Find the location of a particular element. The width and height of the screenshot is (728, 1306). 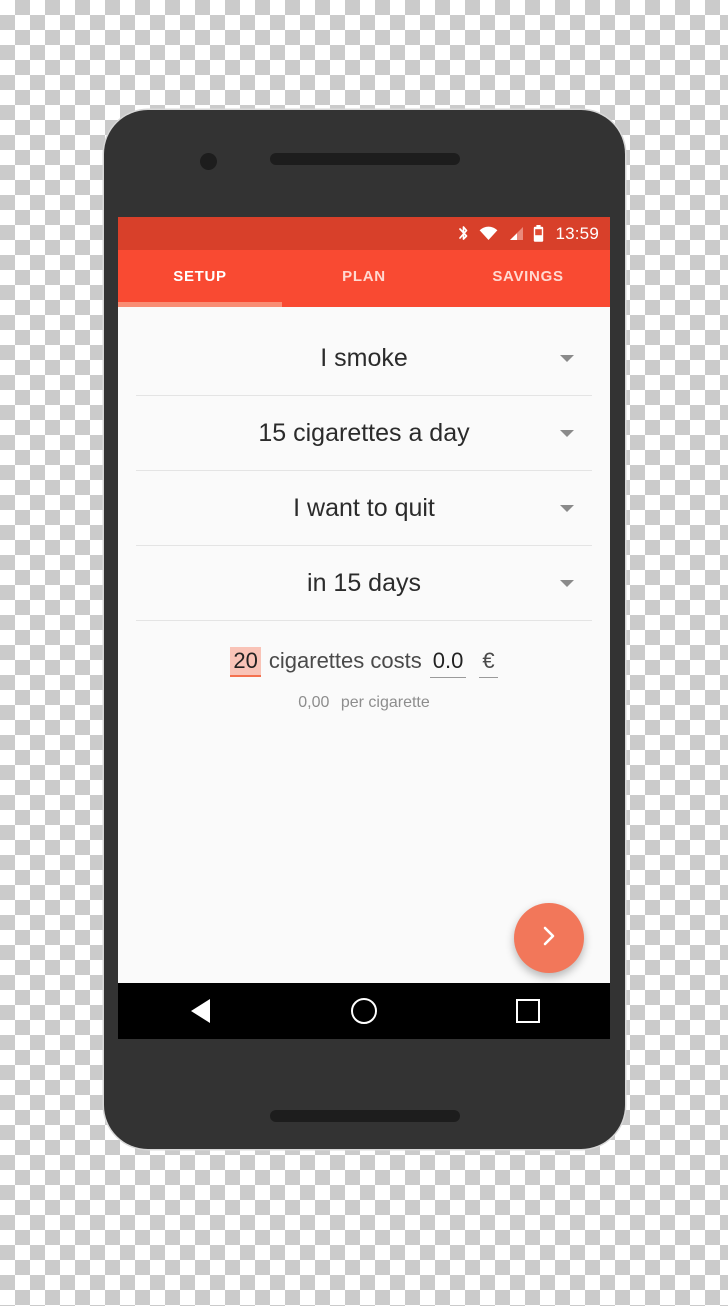

spinner-smoking-status: I smoke is located at coordinates (364, 358).